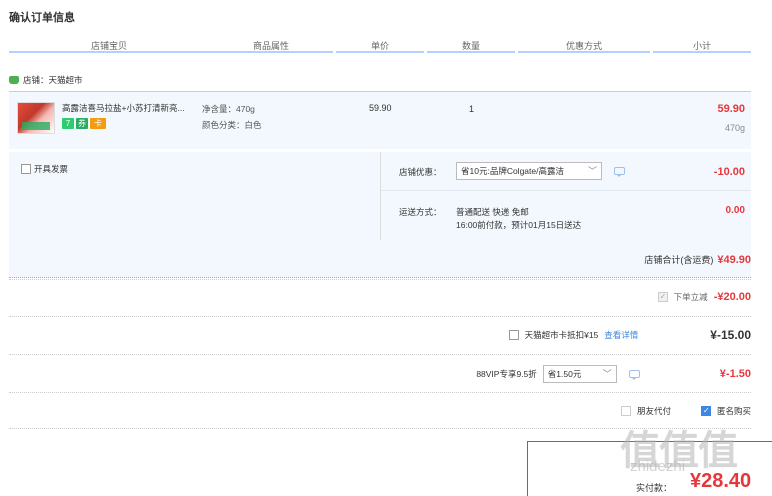  Describe the element at coordinates (51, 169) in the screenshot. I see `invoice-label: 开具发票` at that location.